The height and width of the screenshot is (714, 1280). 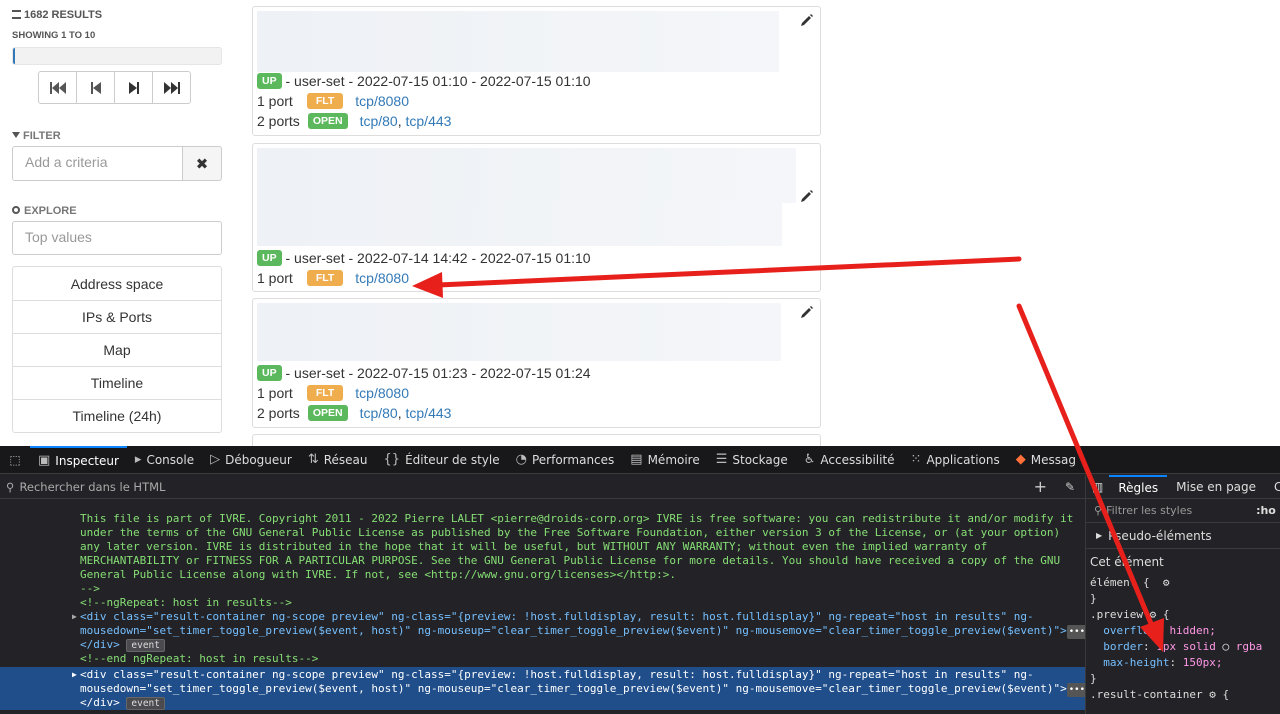 I want to click on css-value: 1px solid, so click(x=1186, y=646).